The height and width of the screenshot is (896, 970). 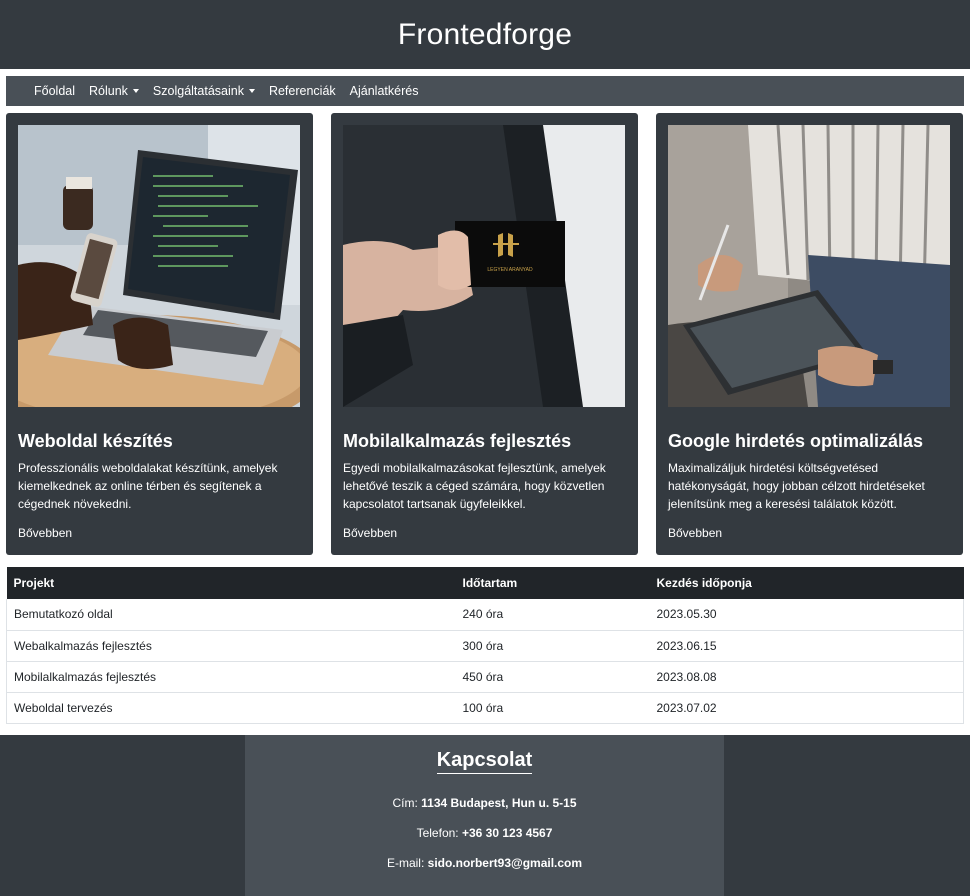 I want to click on card-title: Google hirdetés optimalizálás, so click(x=796, y=441).